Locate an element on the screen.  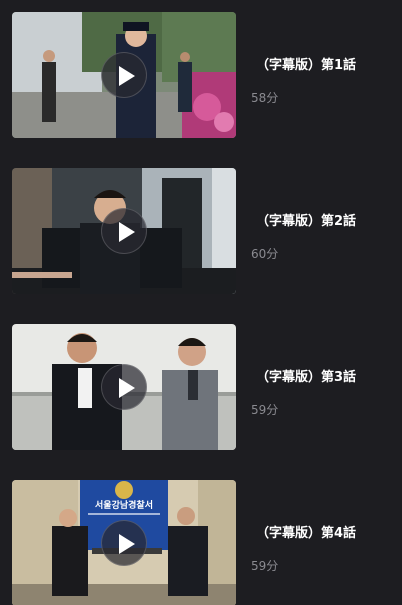
episode-thumbnail: 서울강남경찰서 is located at coordinates (124, 542).